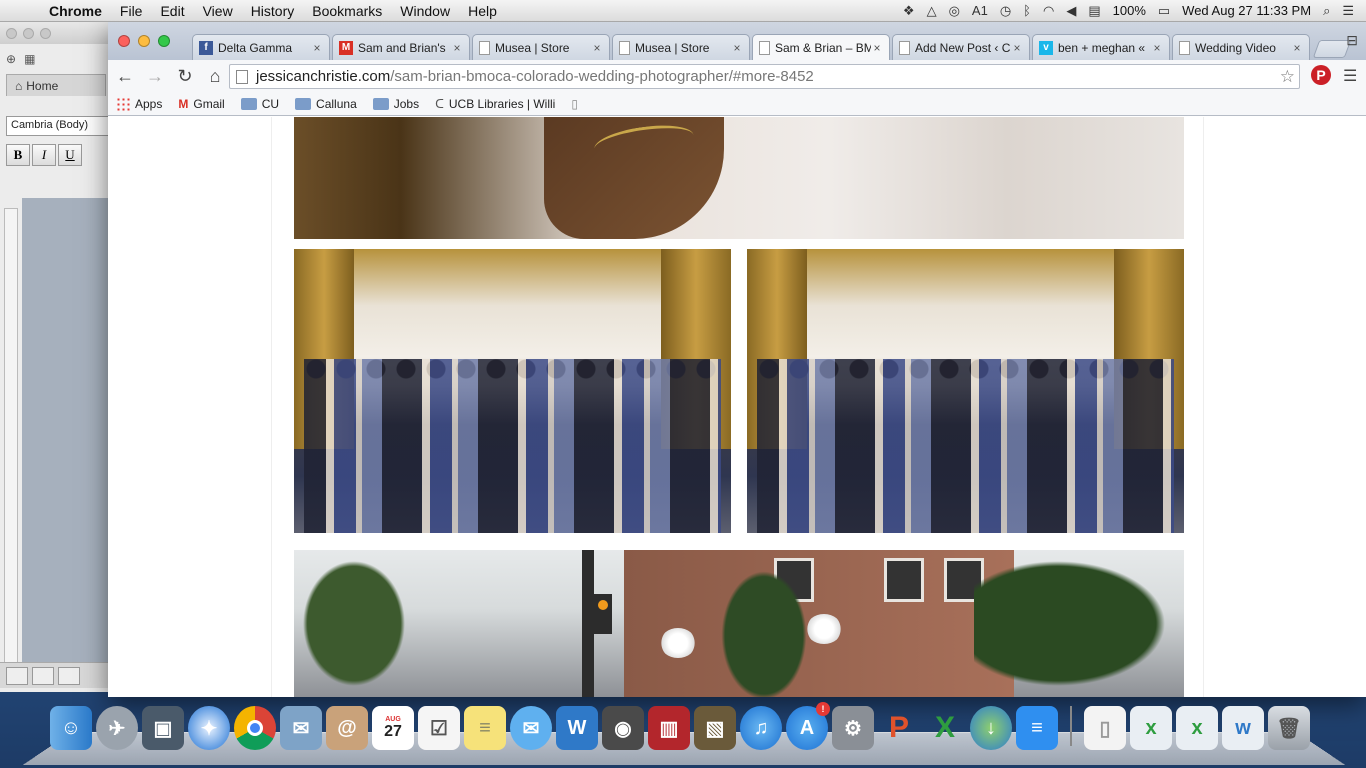 The image size is (1366, 768). I want to click on creative-cloud-icon: ◎, so click(954, 11).